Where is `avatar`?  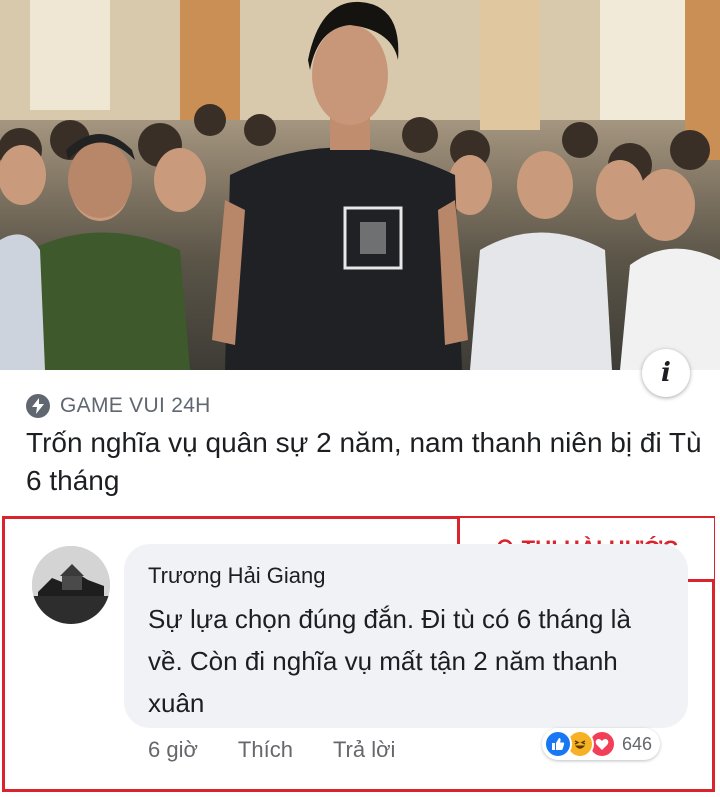 avatar is located at coordinates (71, 585).